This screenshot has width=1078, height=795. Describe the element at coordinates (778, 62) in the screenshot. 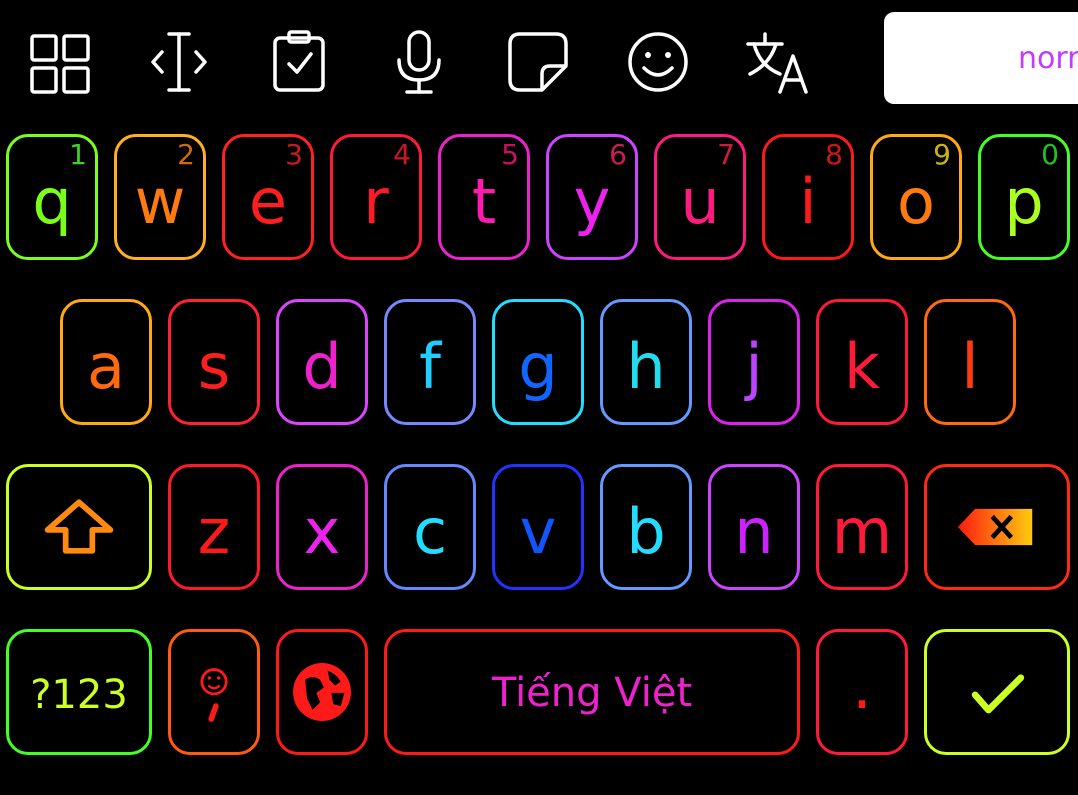

I see `translate-icon` at that location.